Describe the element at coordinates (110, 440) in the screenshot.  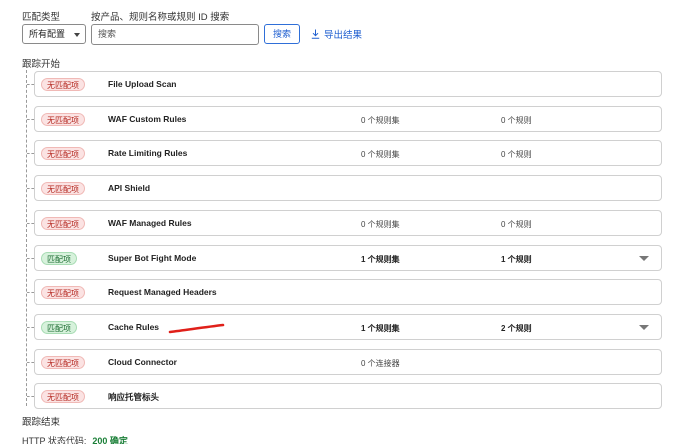
I see `http-status-code: 200 确定` at that location.